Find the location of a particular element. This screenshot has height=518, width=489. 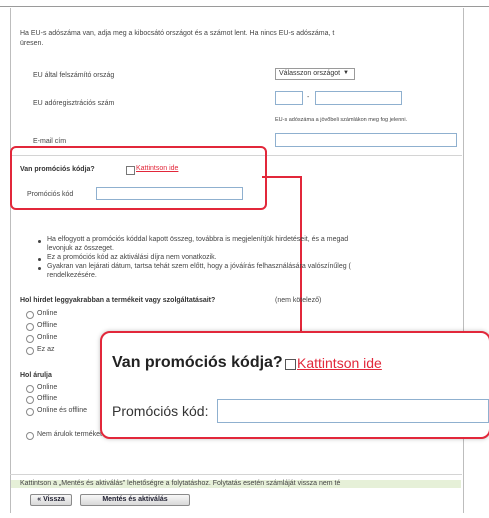

tax-number-label: EU adóregisztrációs szám is located at coordinates (74, 103).